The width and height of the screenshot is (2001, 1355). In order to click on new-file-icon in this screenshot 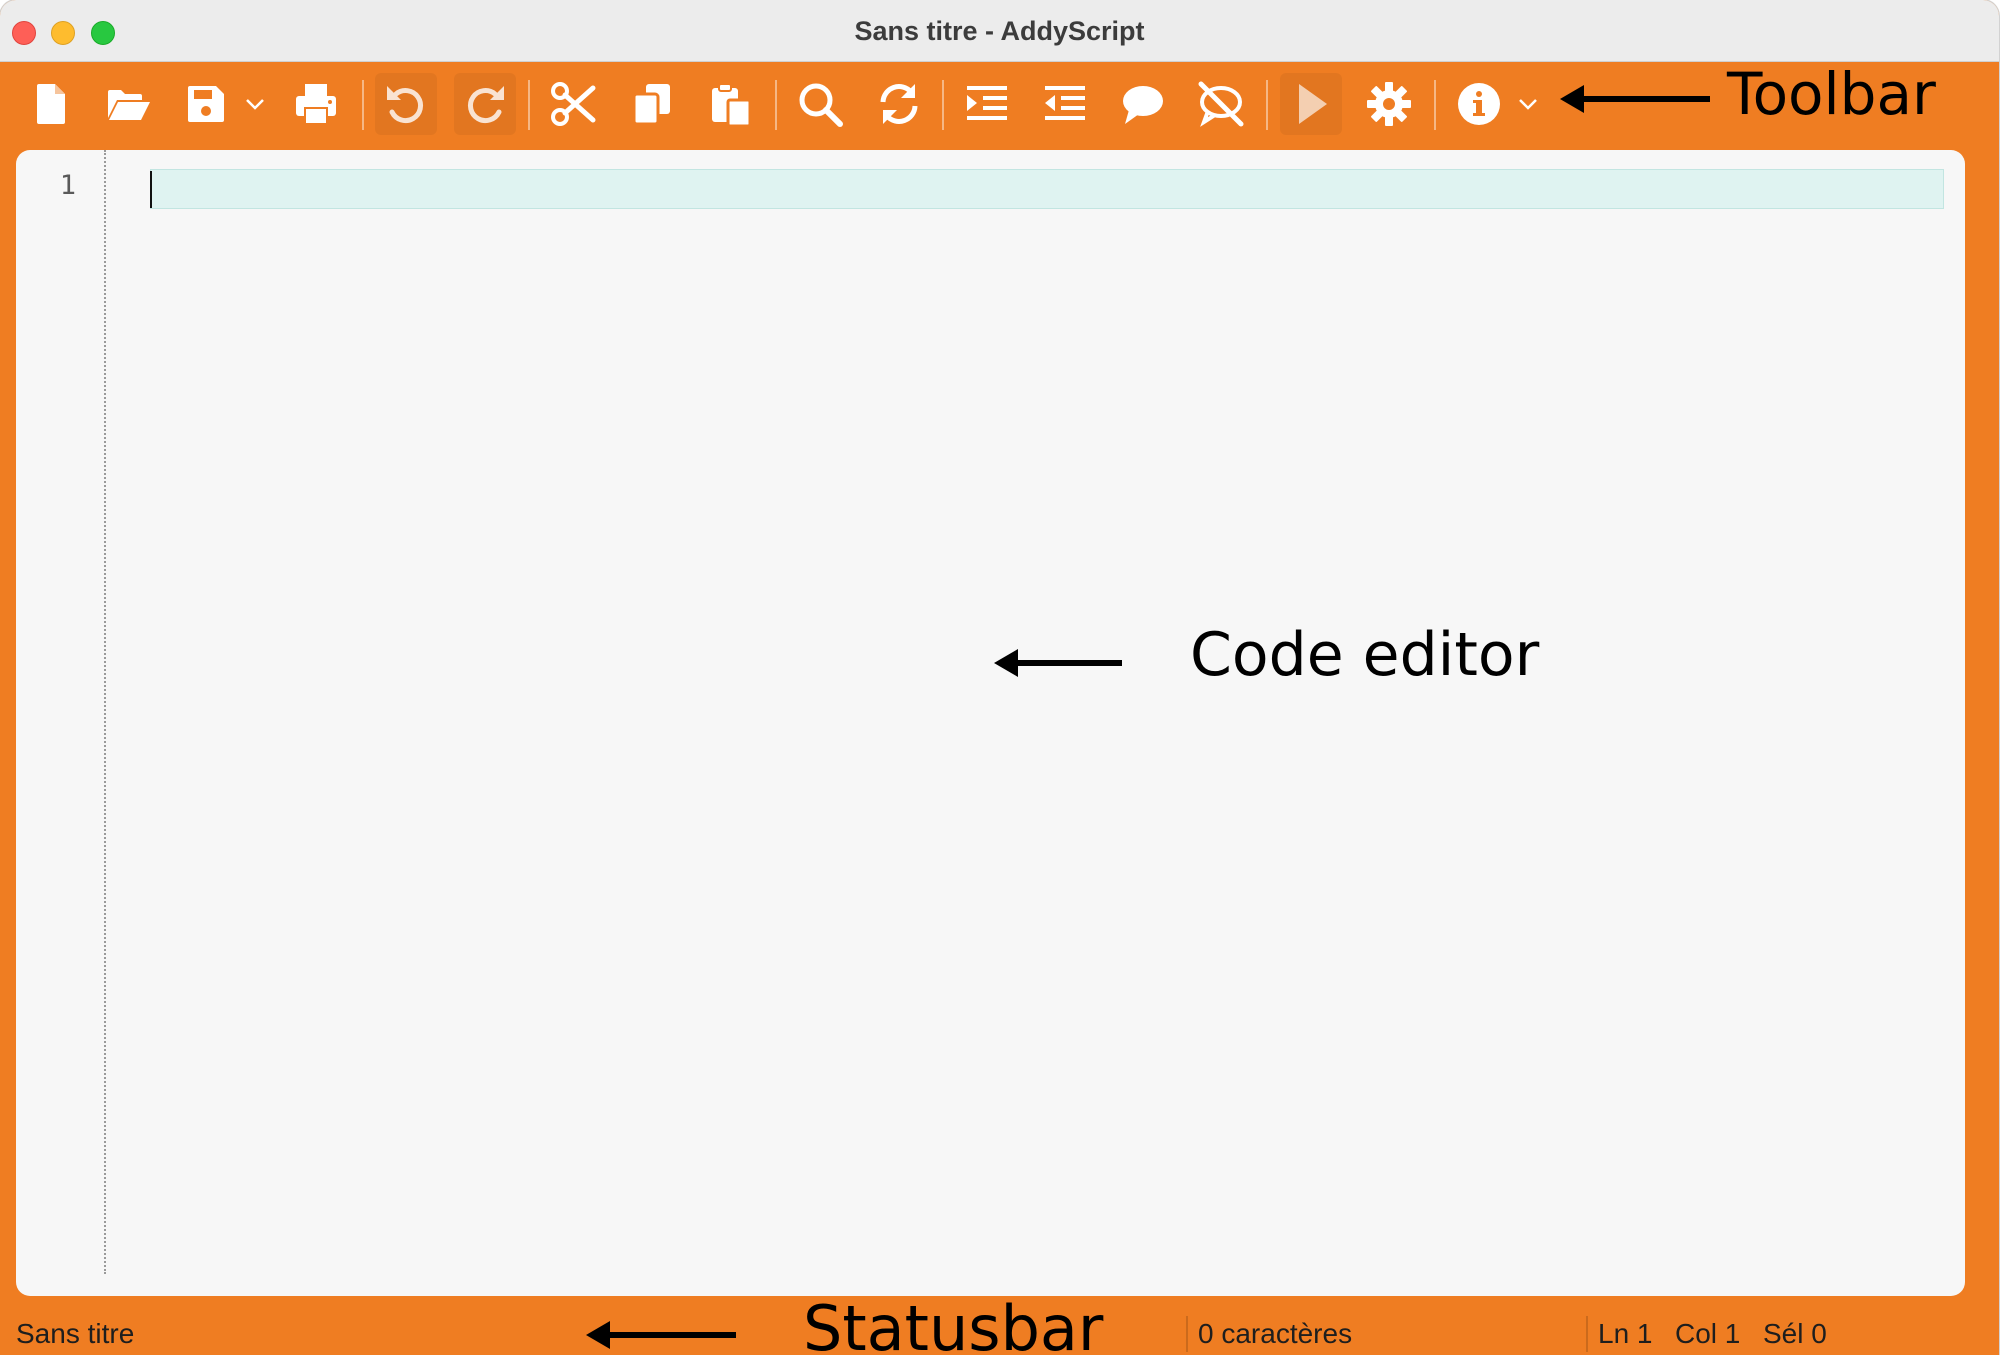, I will do `click(51, 104)`.